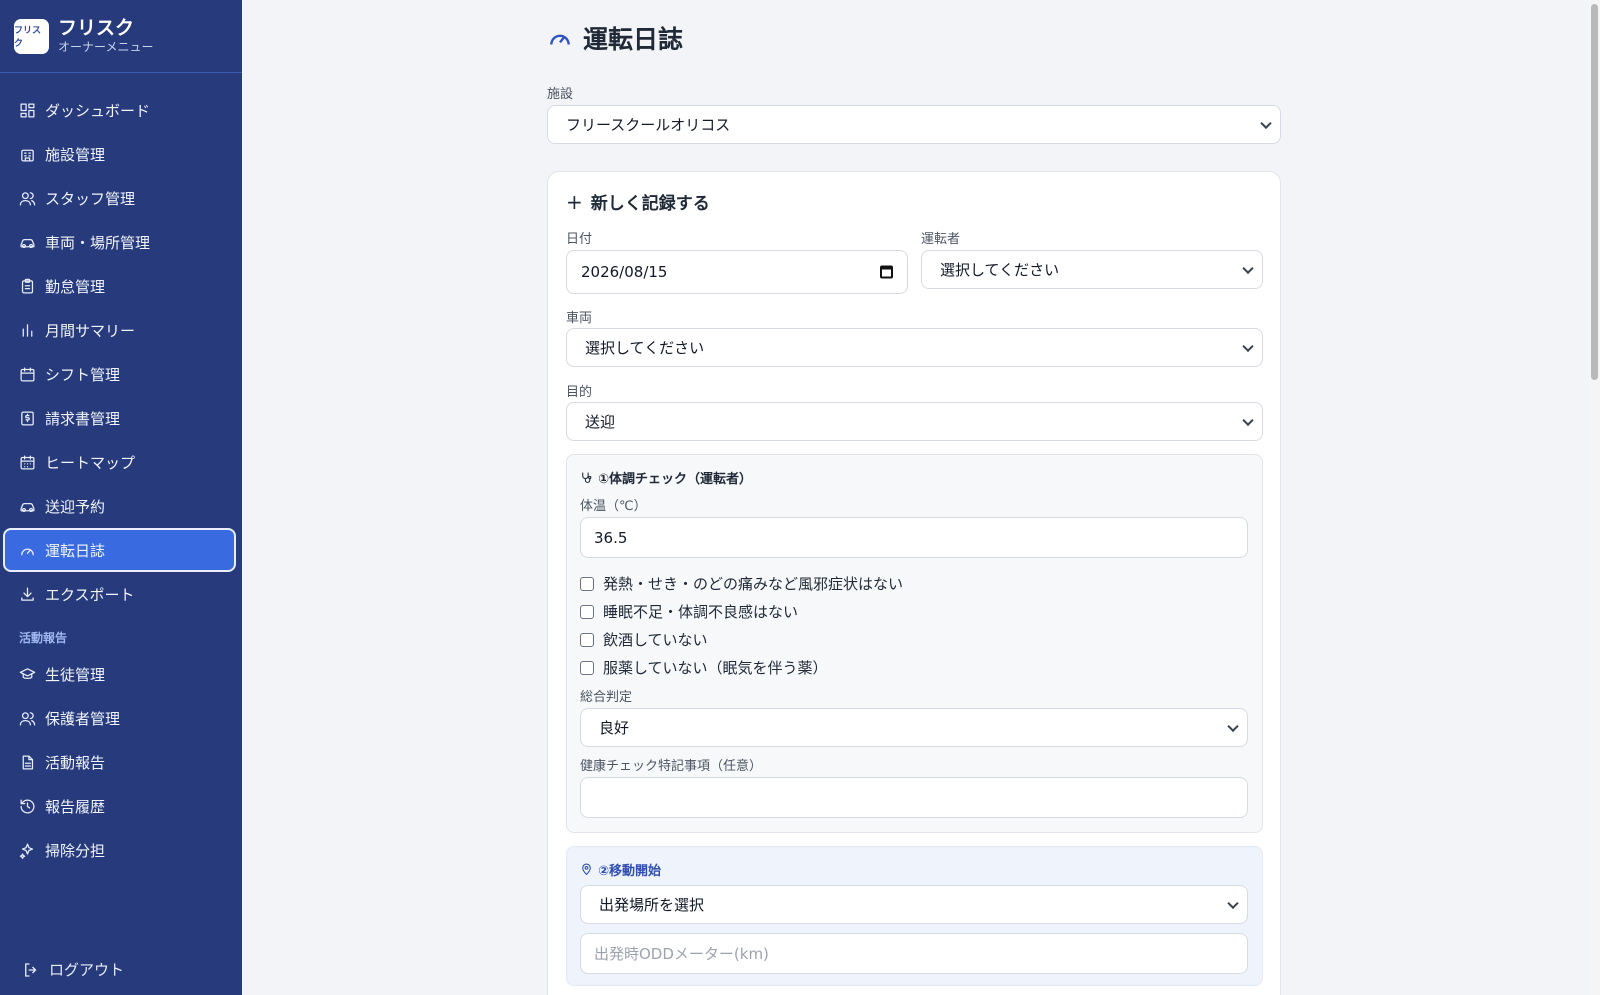 The width and height of the screenshot is (1600, 995). Describe the element at coordinates (27, 762) in the screenshot. I see `document-icon` at that location.